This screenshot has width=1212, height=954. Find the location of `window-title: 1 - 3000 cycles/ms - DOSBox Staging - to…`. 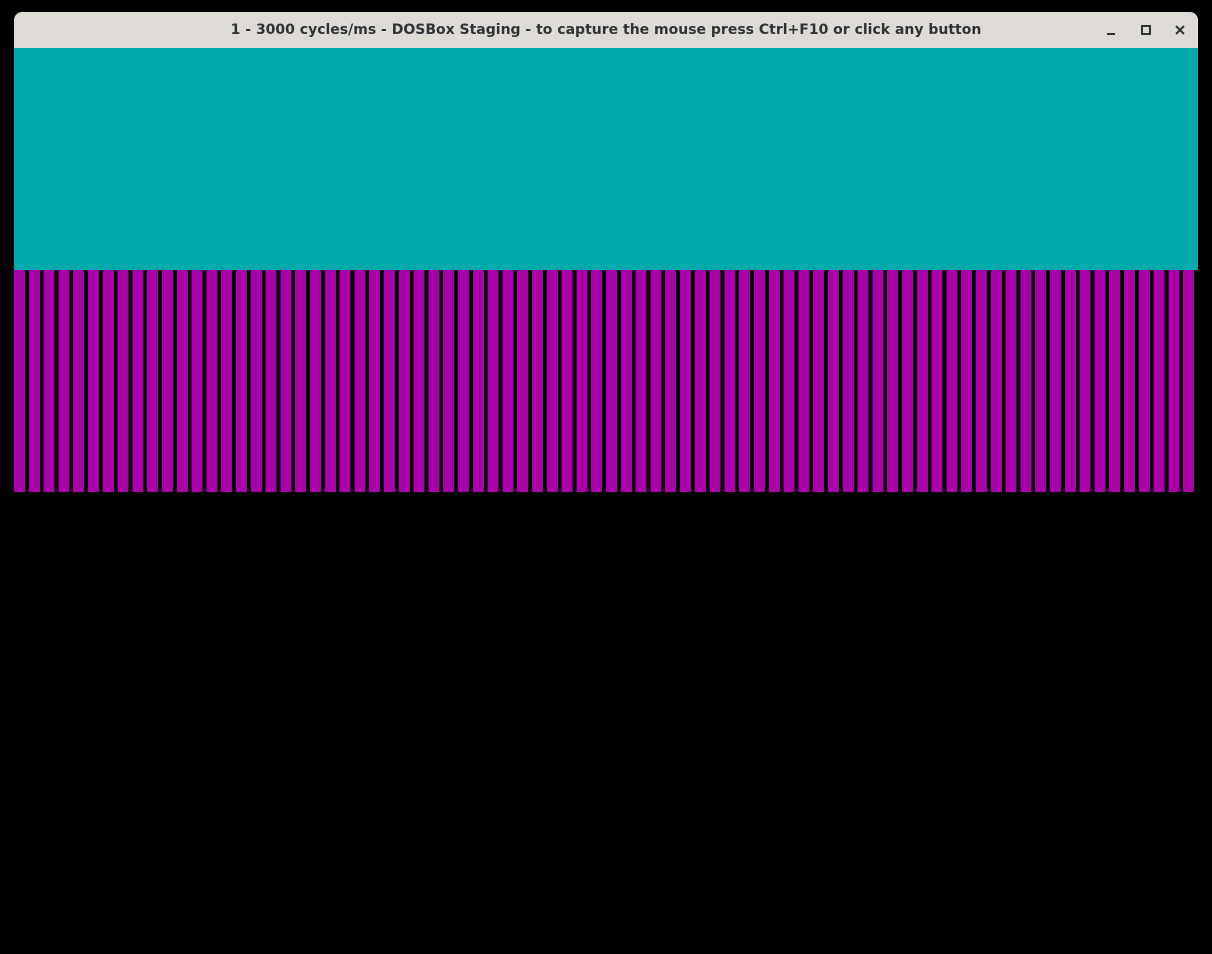

window-title: 1 - 3000 cycles/ms - DOSBox Staging - to… is located at coordinates (606, 30).